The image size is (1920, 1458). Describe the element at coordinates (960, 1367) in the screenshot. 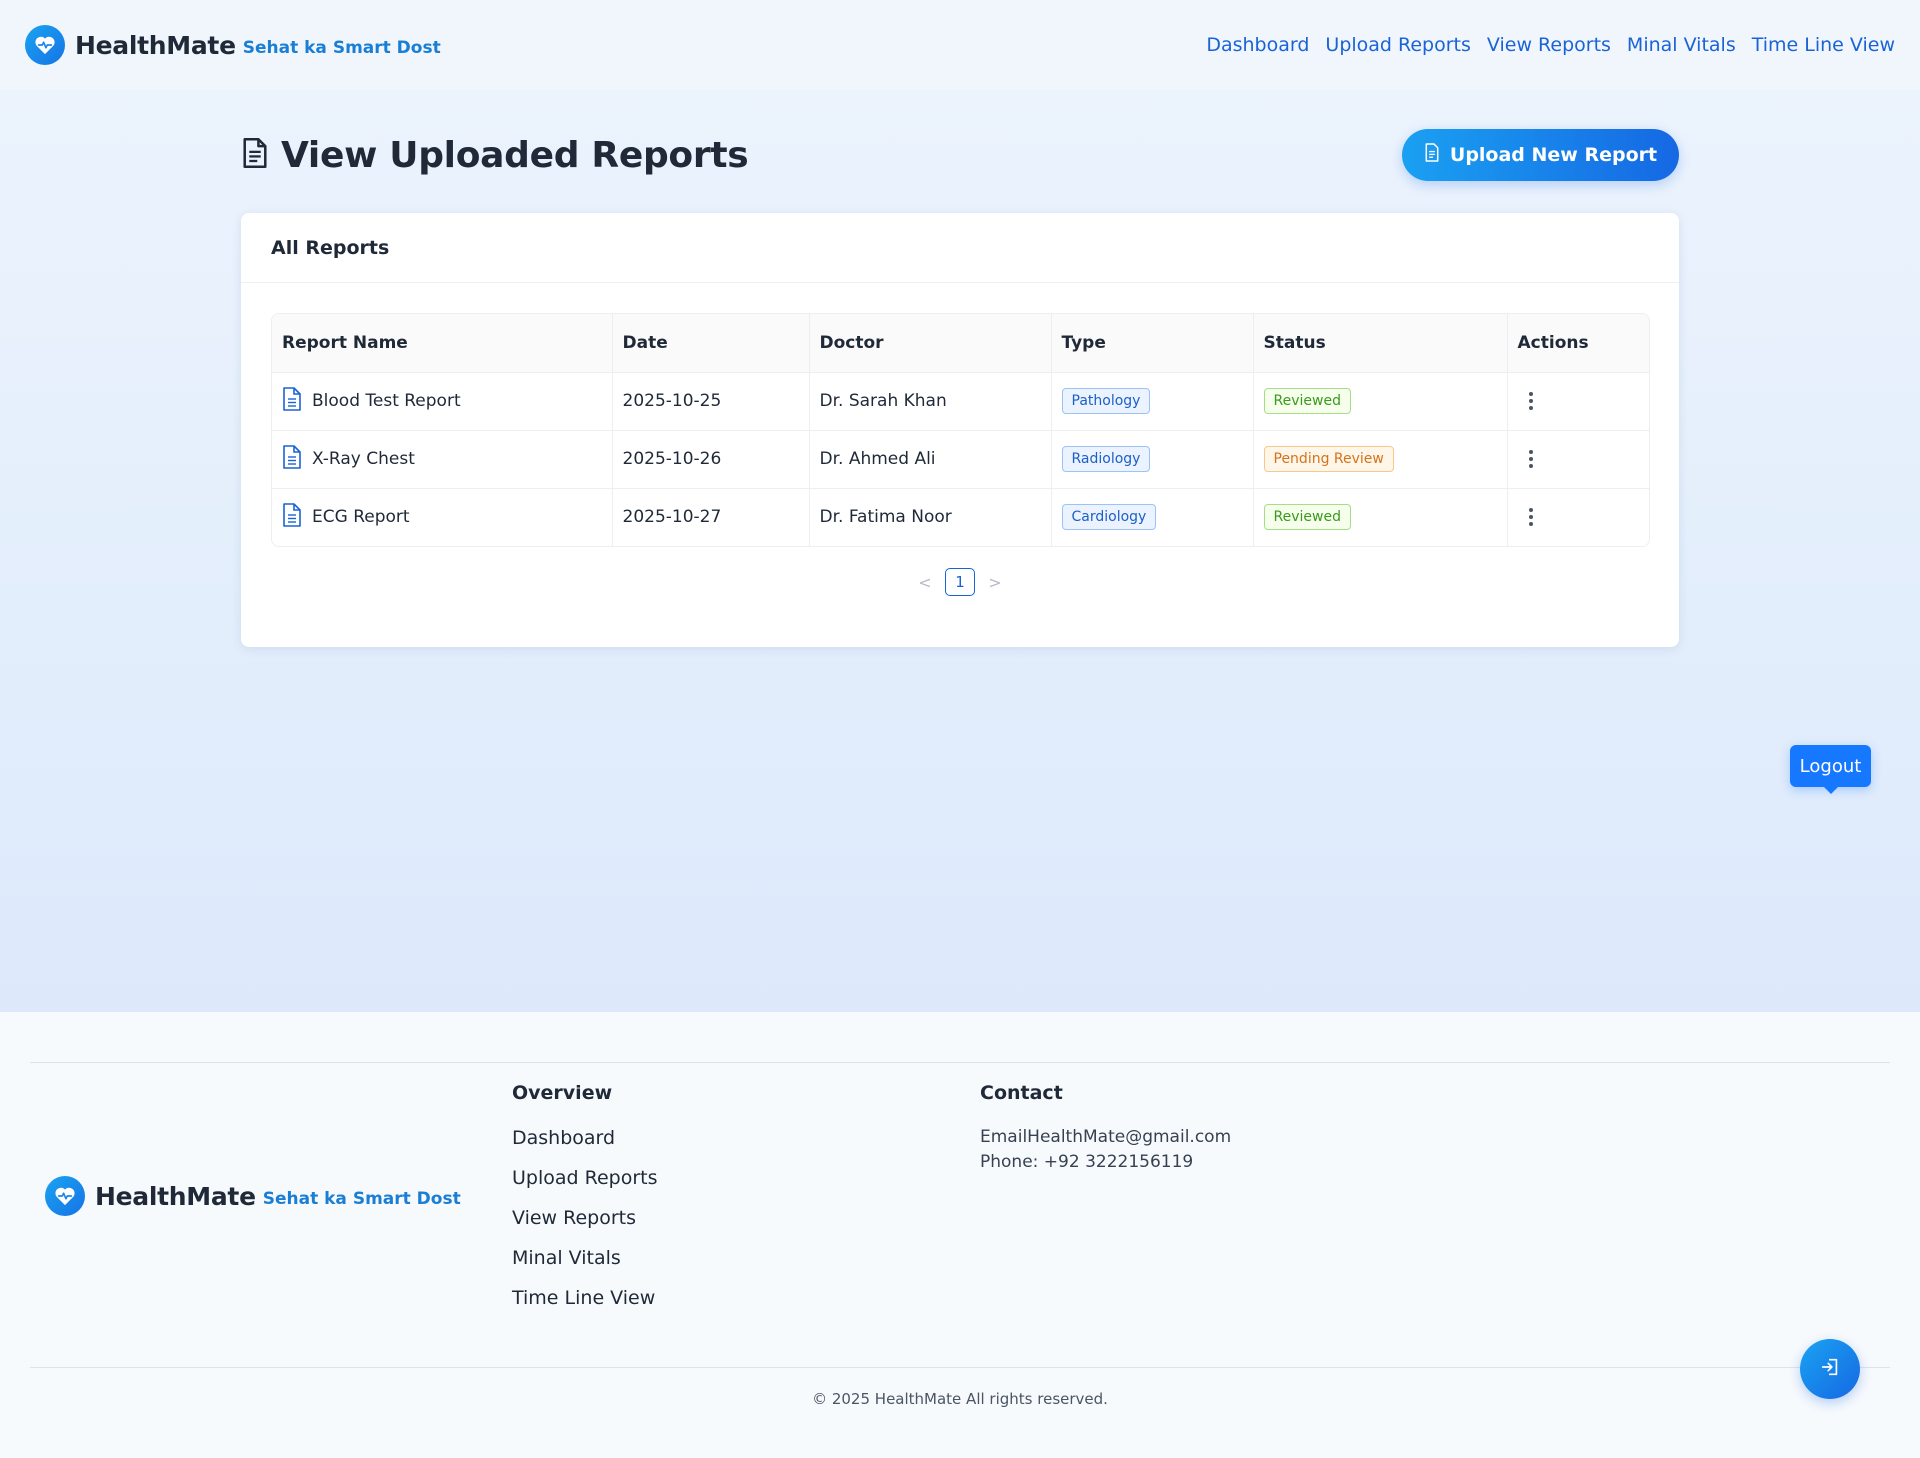

I see `footer-divider-bottom` at that location.